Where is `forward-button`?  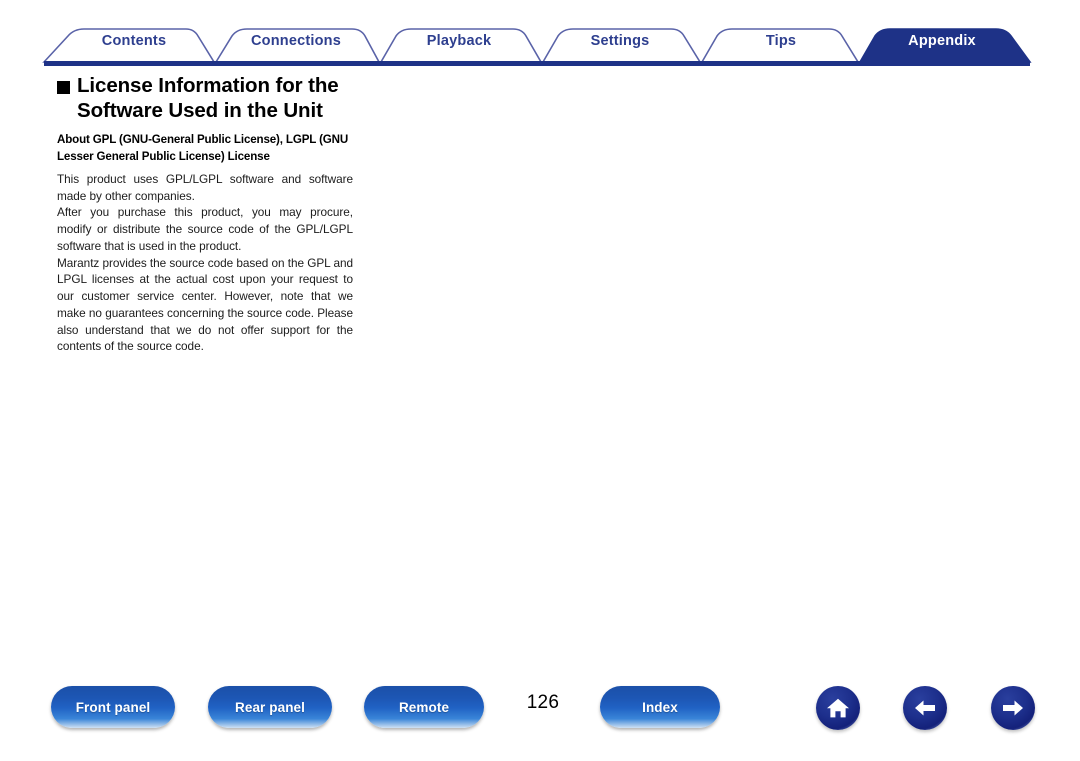
forward-button is located at coordinates (1013, 708).